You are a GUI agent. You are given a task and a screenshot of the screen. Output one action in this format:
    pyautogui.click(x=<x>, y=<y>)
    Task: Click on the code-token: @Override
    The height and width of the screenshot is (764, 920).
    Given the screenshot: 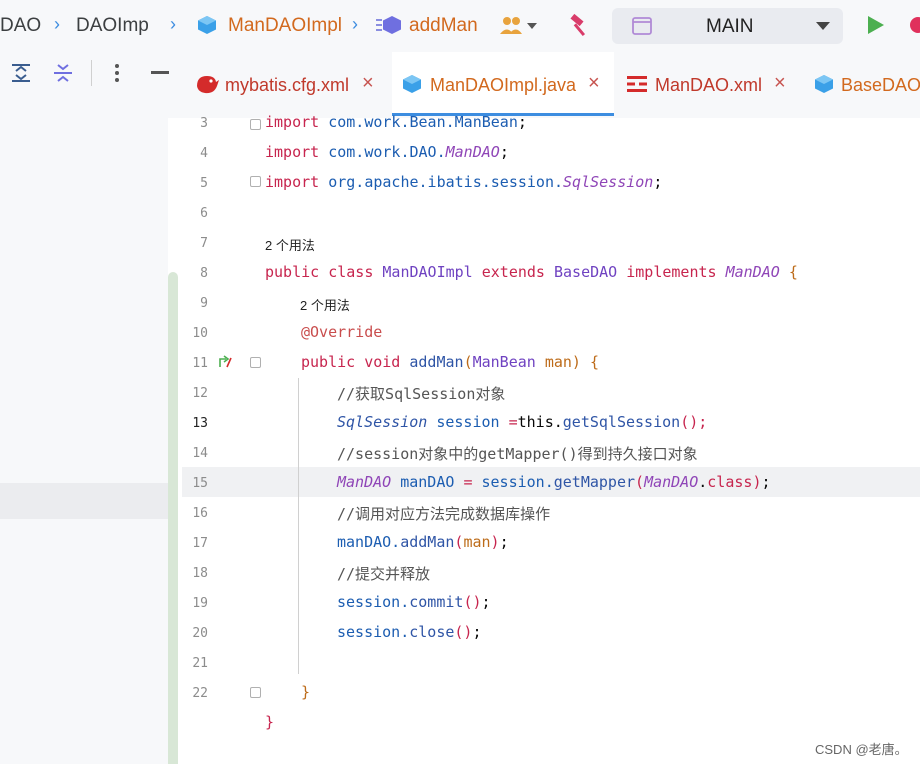 What is the action you would take?
    pyautogui.click(x=342, y=332)
    